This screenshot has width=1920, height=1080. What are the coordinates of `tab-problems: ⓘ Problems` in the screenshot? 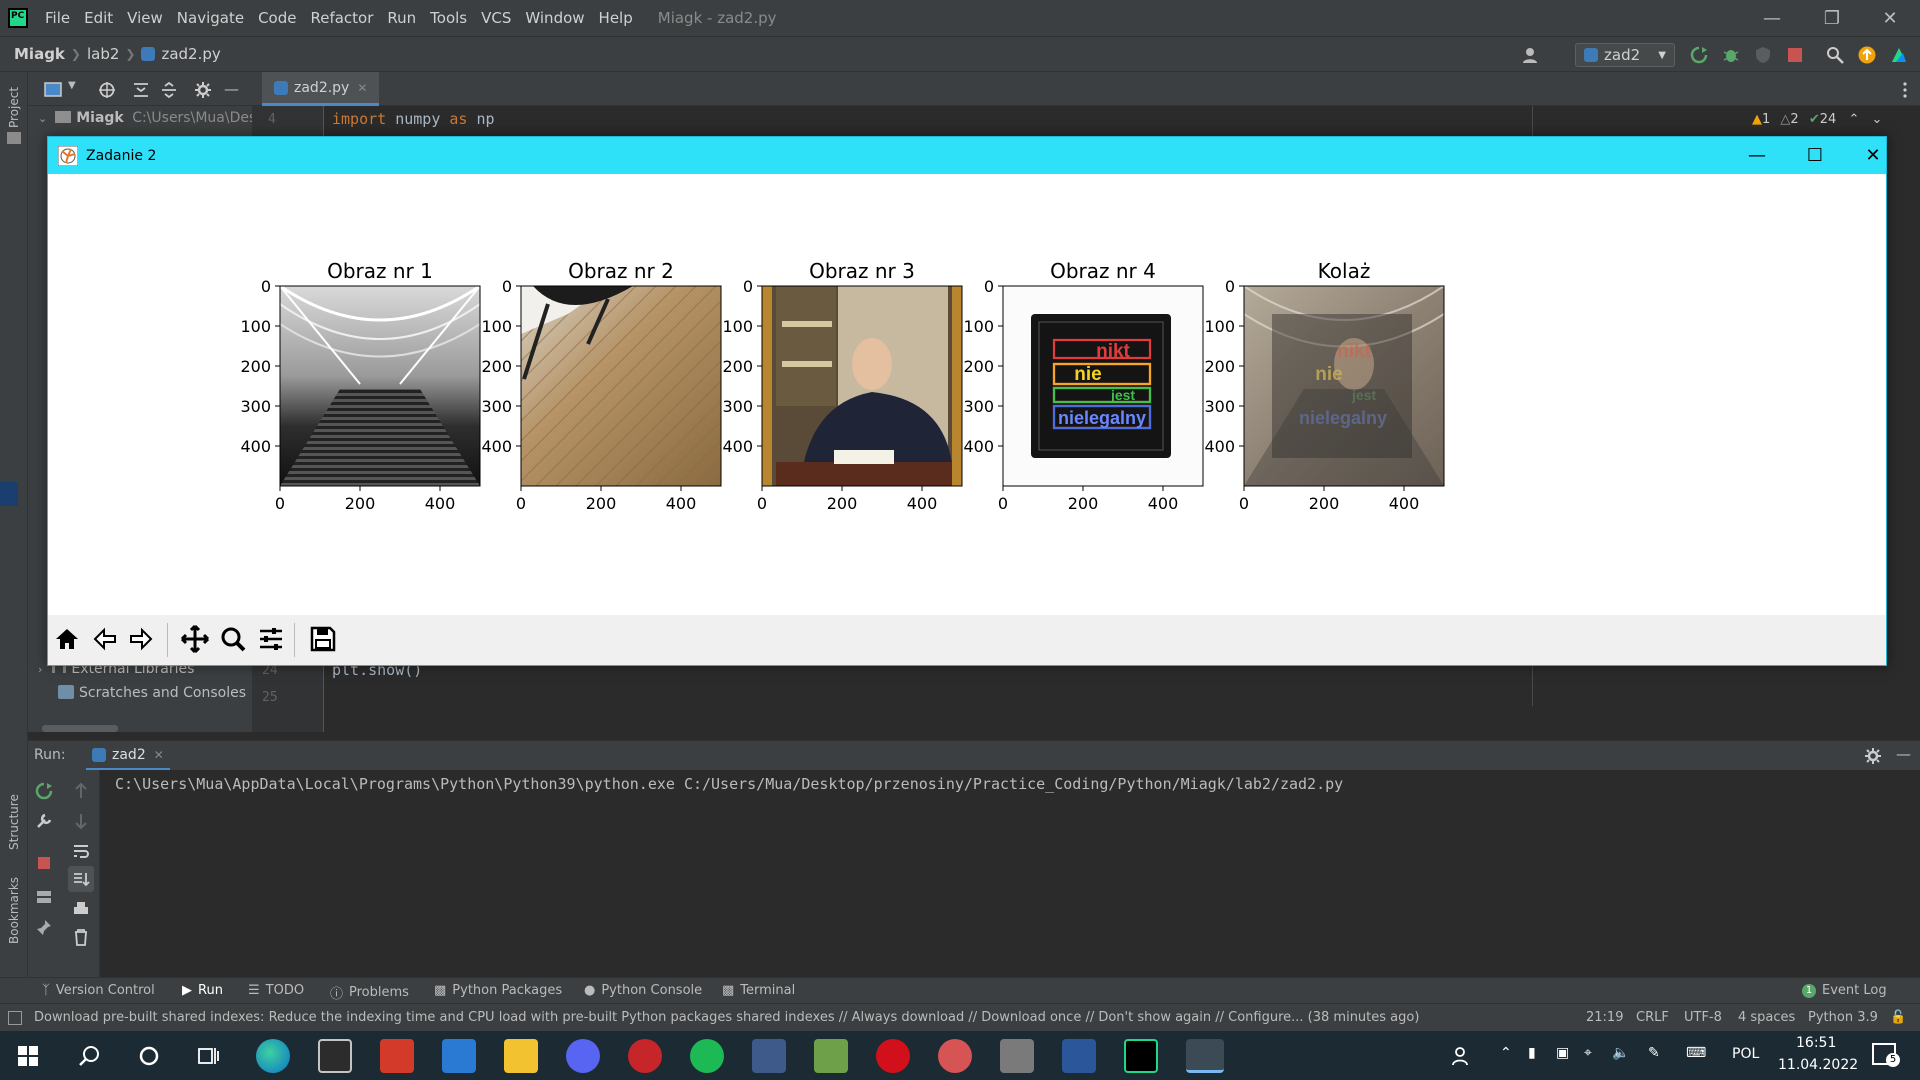 It's located at (369, 992).